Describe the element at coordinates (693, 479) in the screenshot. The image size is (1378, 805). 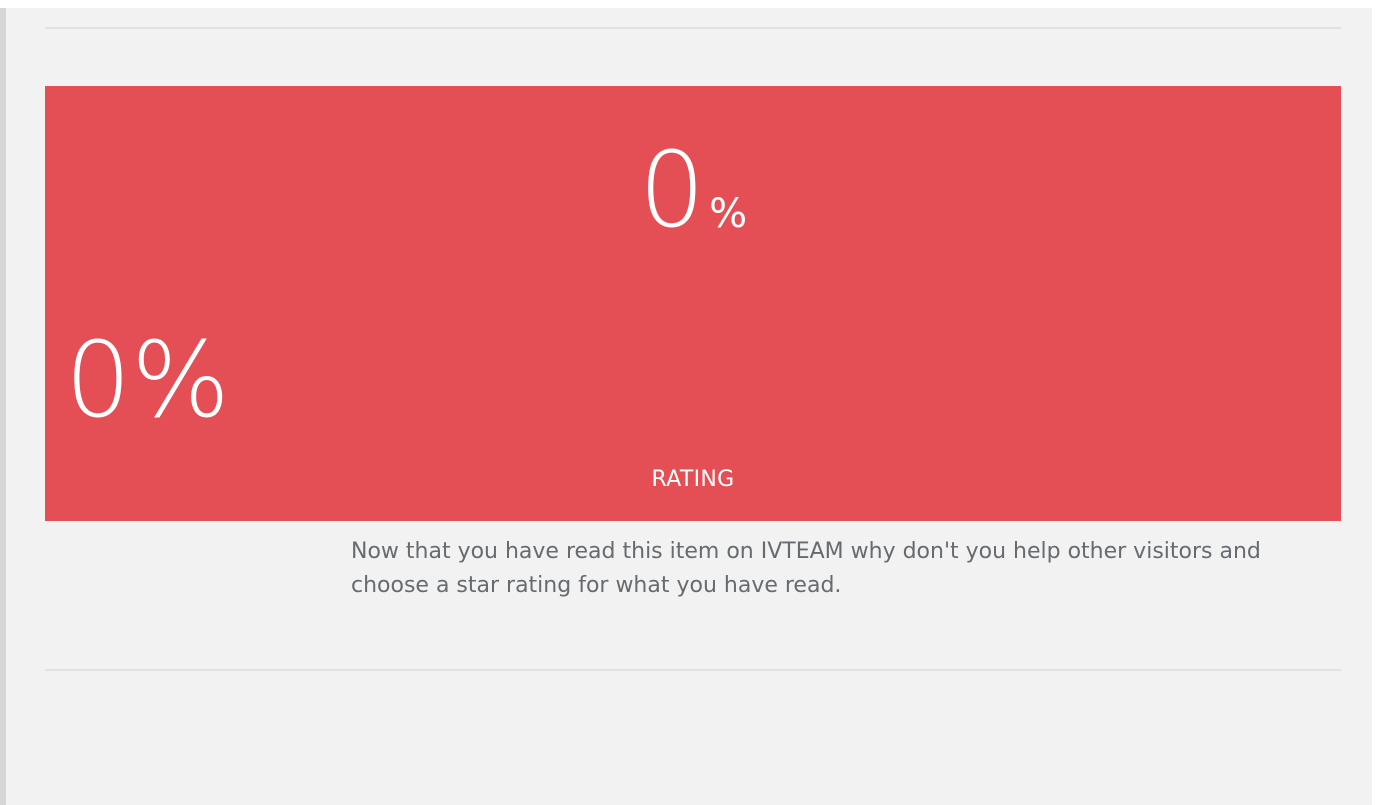
I see `rating-label: RATING` at that location.